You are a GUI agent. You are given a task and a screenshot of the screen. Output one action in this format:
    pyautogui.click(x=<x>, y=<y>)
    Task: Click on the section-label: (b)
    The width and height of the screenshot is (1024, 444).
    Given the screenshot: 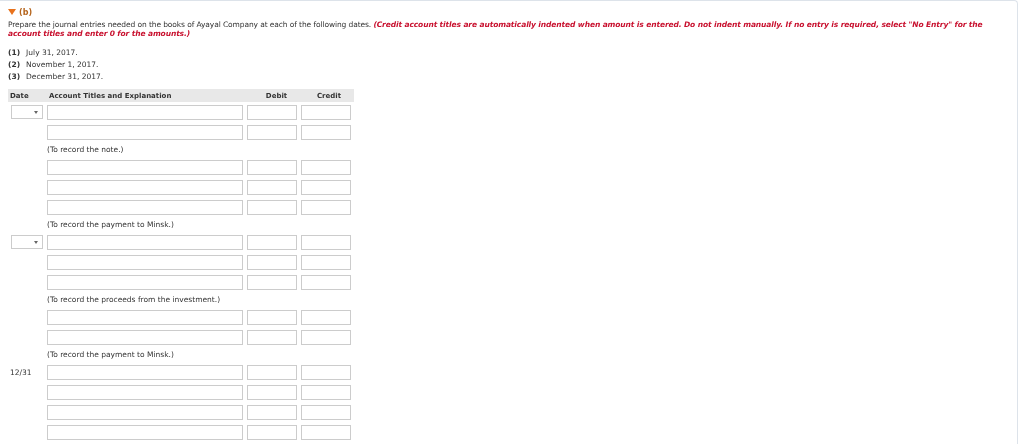 What is the action you would take?
    pyautogui.click(x=26, y=12)
    